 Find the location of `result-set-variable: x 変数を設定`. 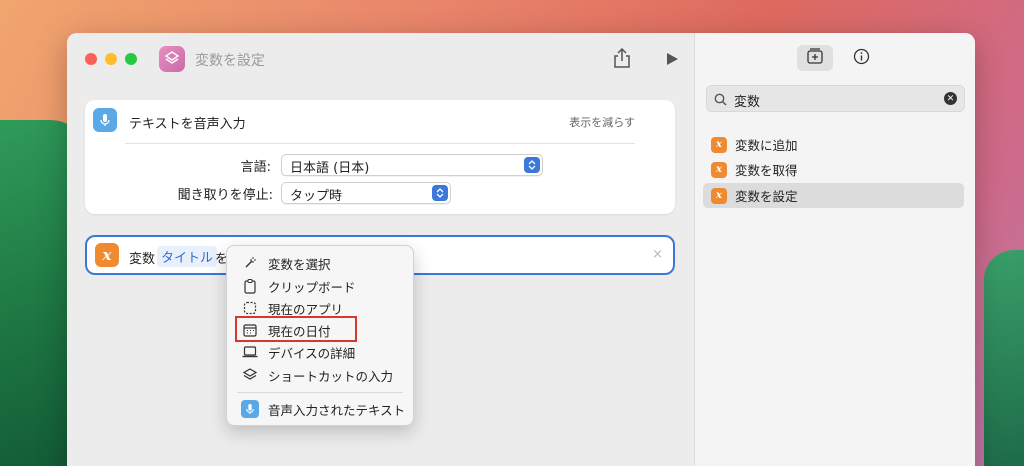

result-set-variable: x 変数を設定 is located at coordinates (833, 195).